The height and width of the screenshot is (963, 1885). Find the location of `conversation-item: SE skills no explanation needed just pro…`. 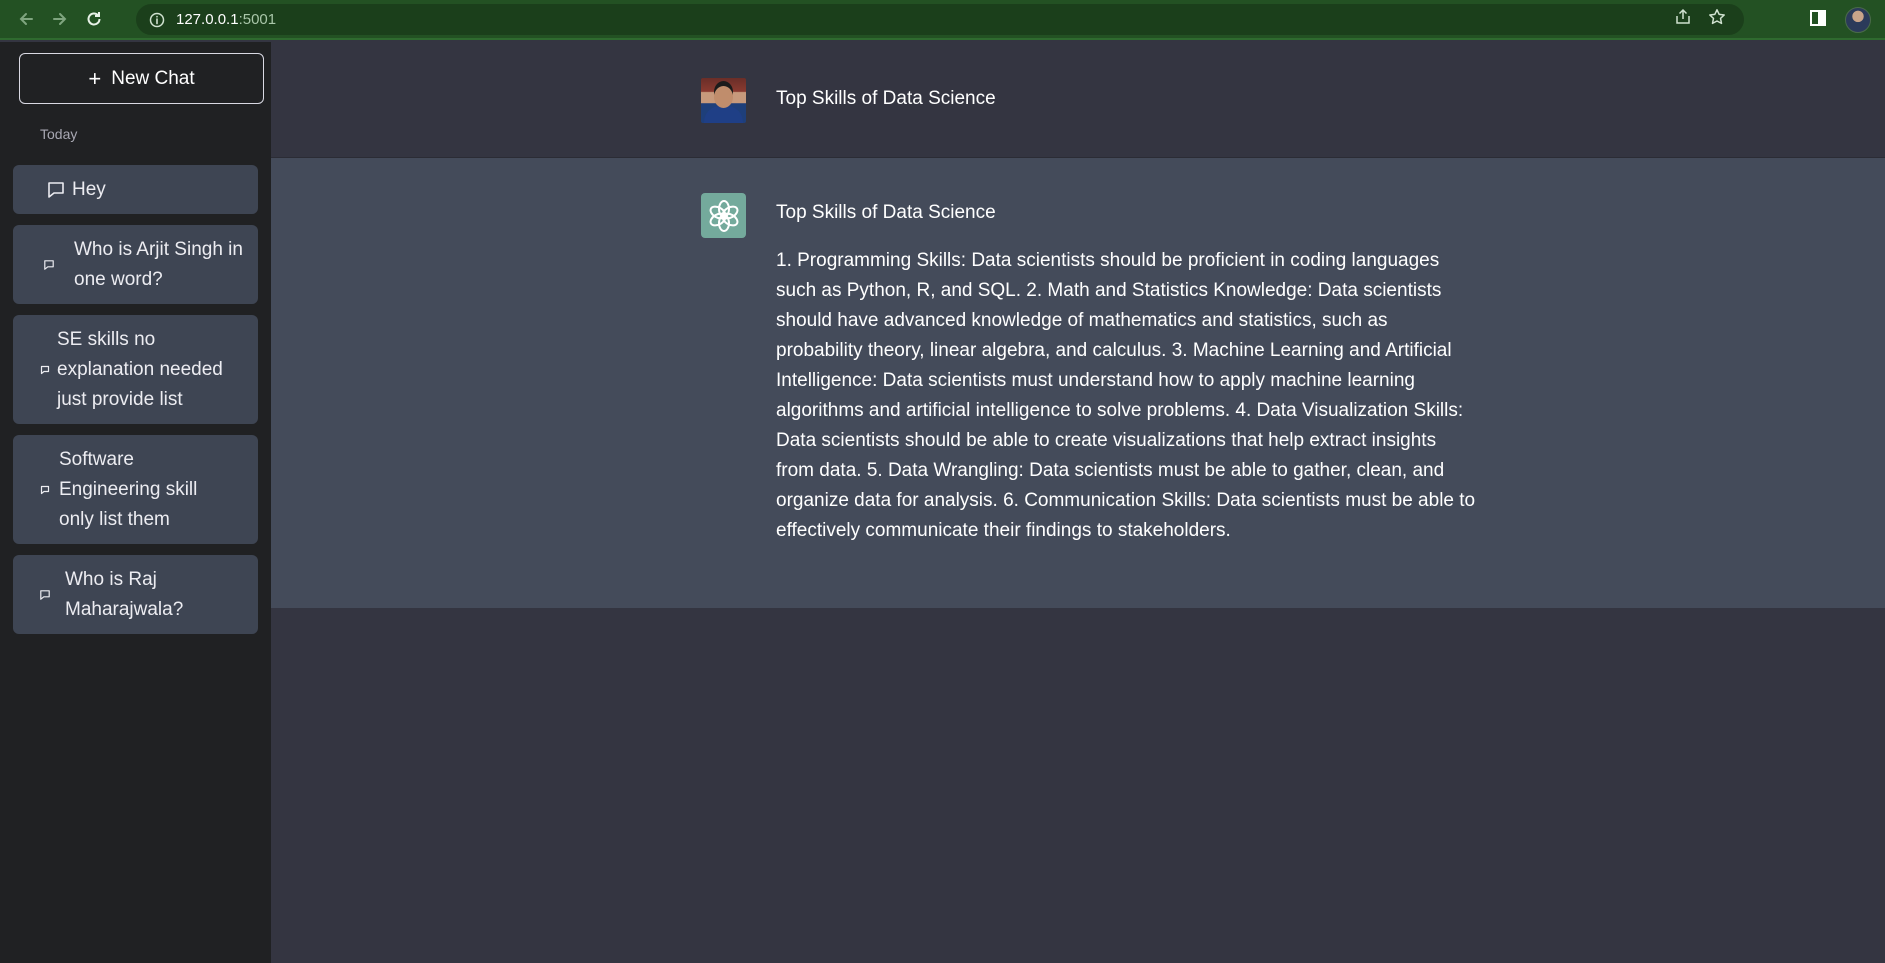

conversation-item: SE skills no explanation needed just pro… is located at coordinates (135, 369).